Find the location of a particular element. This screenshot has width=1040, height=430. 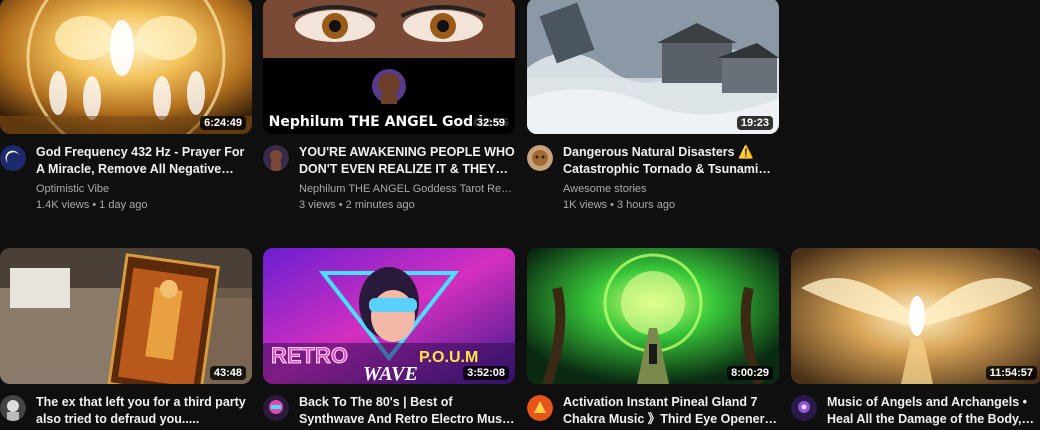

video-duration: 3:52:08 is located at coordinates (486, 373).